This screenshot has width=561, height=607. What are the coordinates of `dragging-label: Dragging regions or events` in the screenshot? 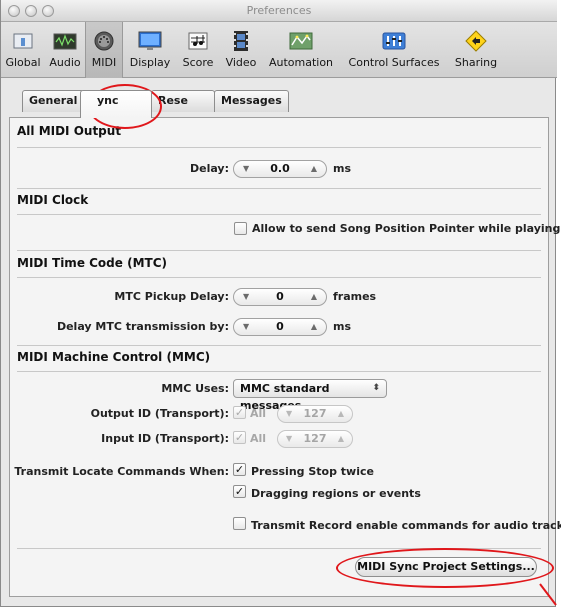 It's located at (336, 493).